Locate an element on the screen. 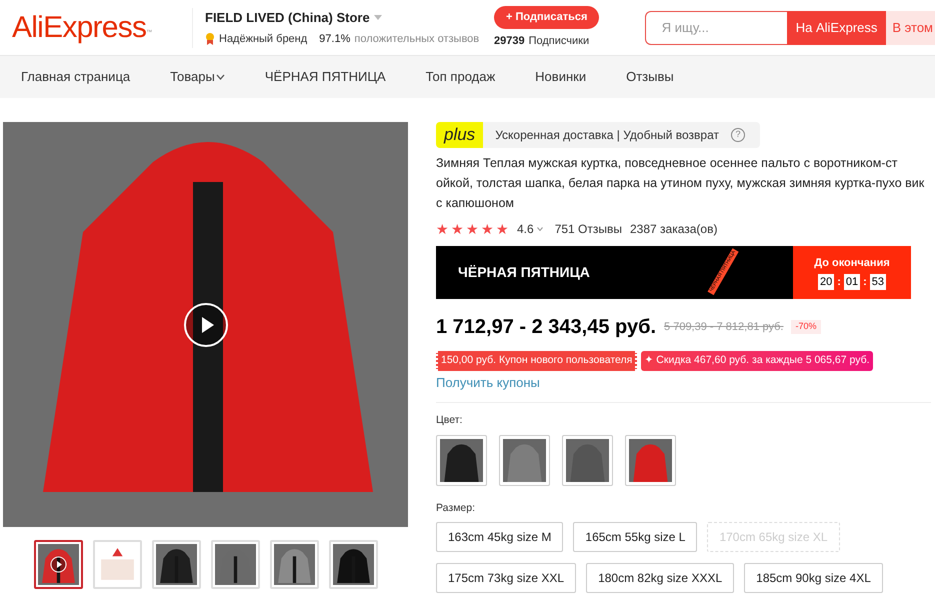 The image size is (935, 597). rating-label: положительных отзывов is located at coordinates (417, 39).